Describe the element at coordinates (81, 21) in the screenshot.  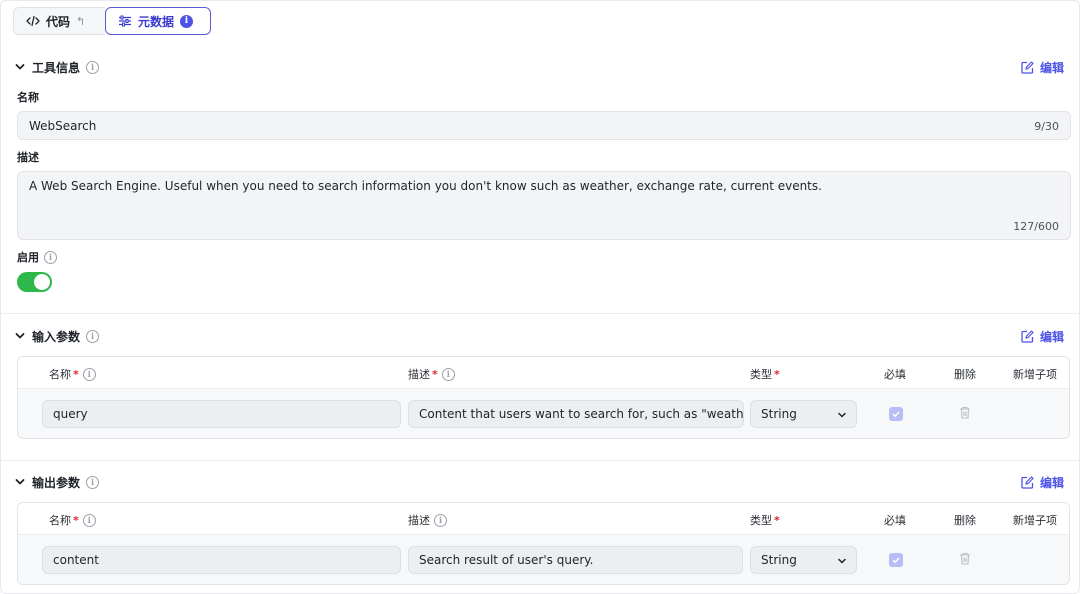
I see `undo-icon: ↰` at that location.